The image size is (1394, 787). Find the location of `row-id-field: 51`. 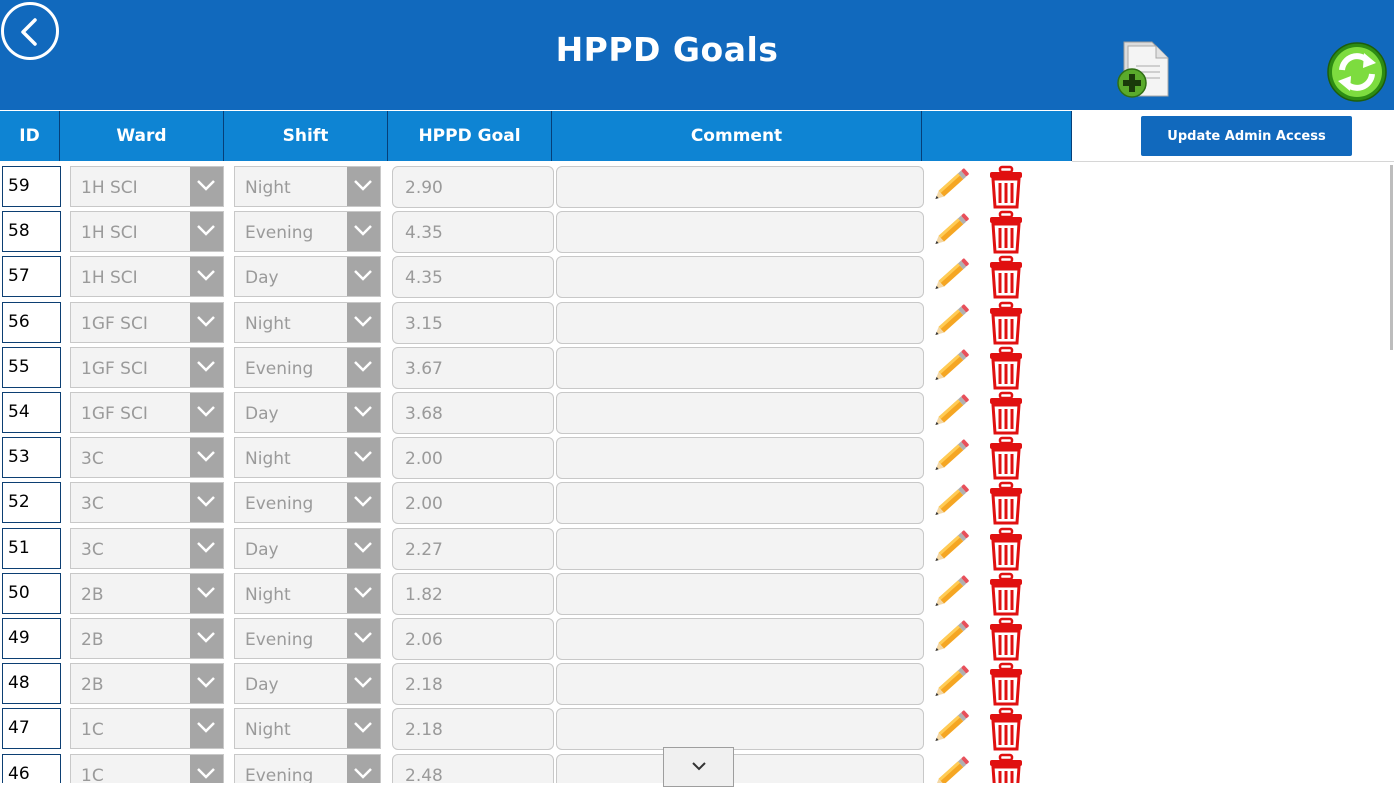

row-id-field: 51 is located at coordinates (31, 548).